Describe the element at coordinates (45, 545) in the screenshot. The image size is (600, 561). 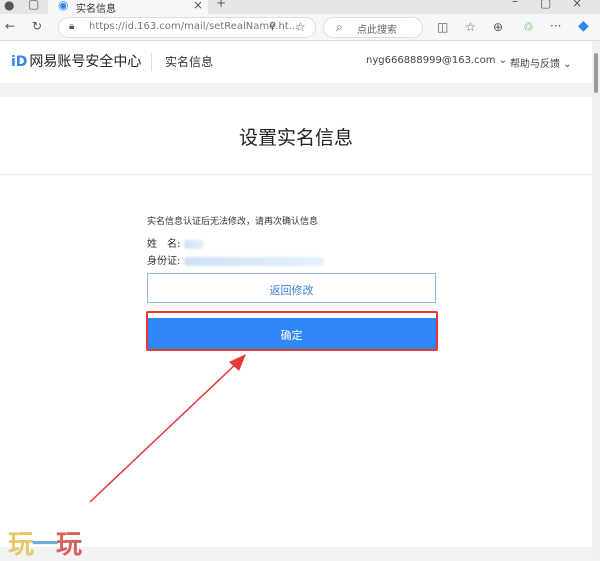
I see `watermark-logo: 玩一玩` at that location.